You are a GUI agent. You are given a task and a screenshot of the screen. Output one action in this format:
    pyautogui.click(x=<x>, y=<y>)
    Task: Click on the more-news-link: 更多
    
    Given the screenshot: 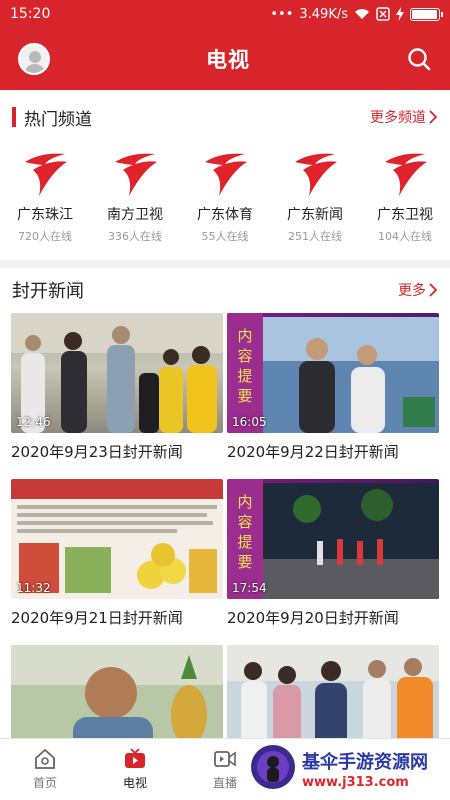 What is the action you would take?
    pyautogui.click(x=418, y=290)
    